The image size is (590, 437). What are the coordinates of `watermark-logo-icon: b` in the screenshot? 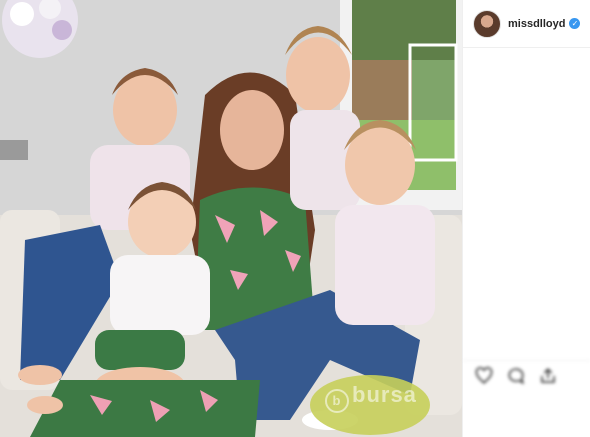 It's located at (337, 401).